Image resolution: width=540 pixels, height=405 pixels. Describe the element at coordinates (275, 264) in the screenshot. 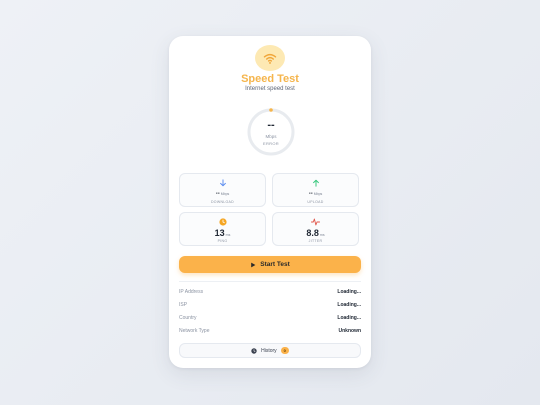

I see `start-test-label: Start Test` at that location.